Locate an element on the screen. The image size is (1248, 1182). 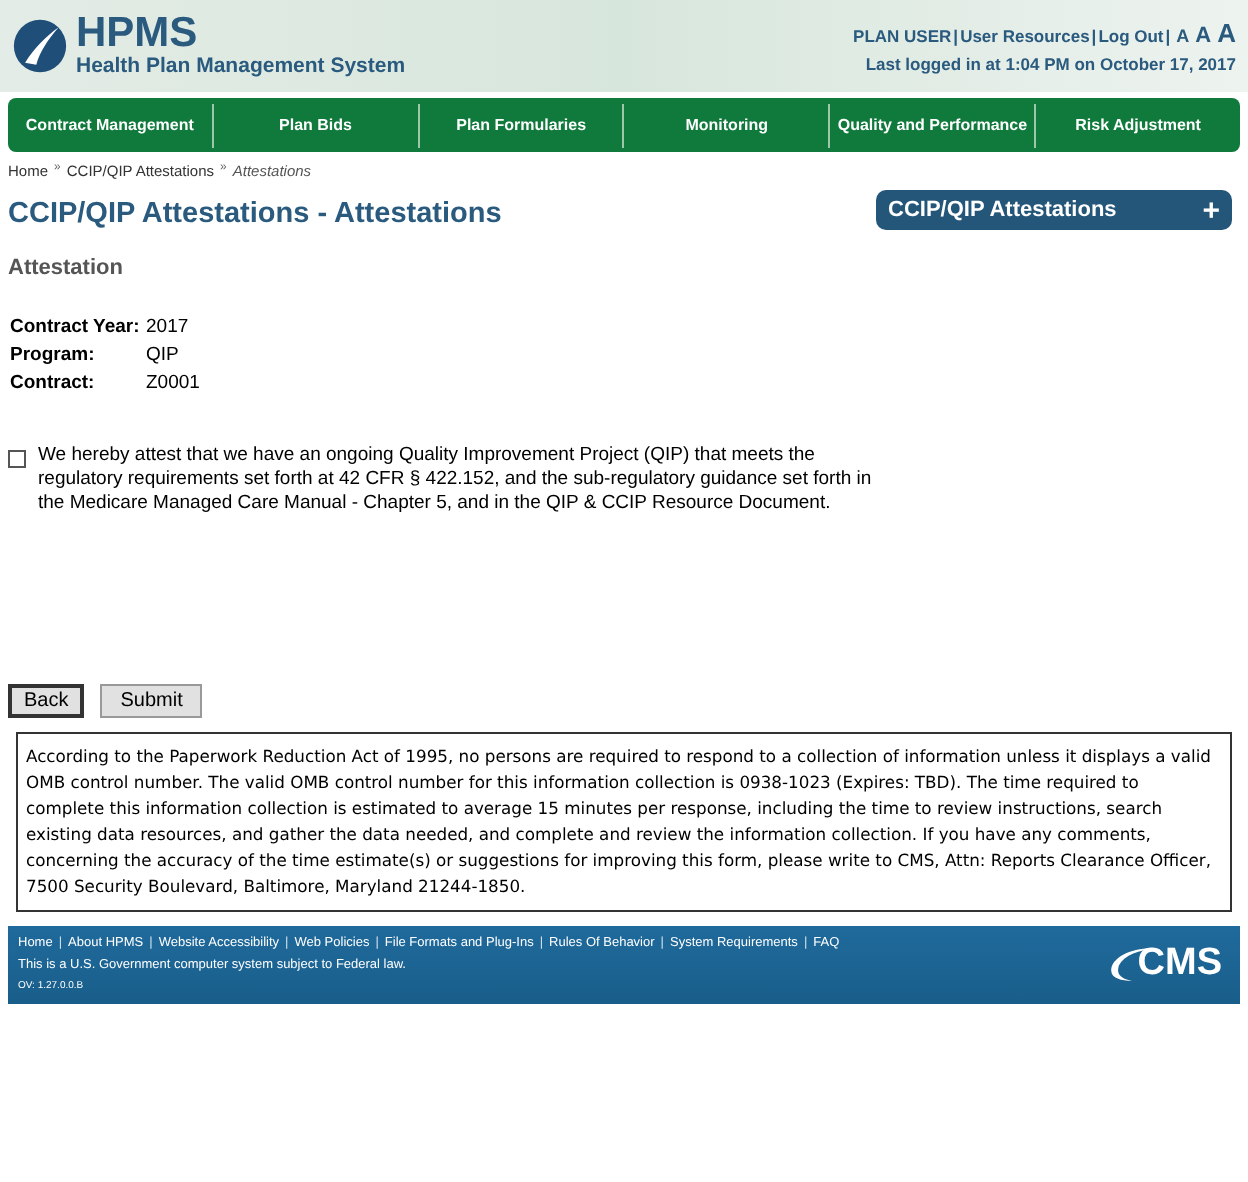
field-value: QIP is located at coordinates (163, 355).